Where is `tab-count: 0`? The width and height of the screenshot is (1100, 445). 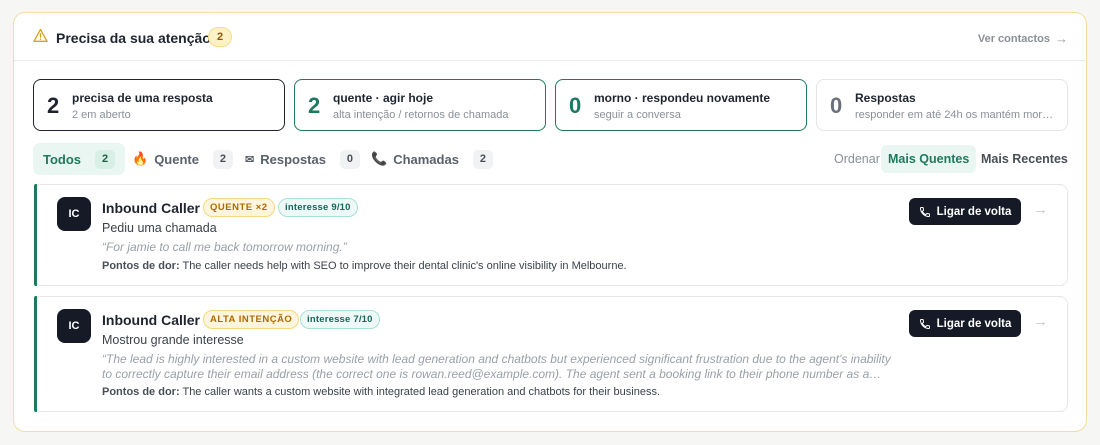
tab-count: 0 is located at coordinates (349, 159).